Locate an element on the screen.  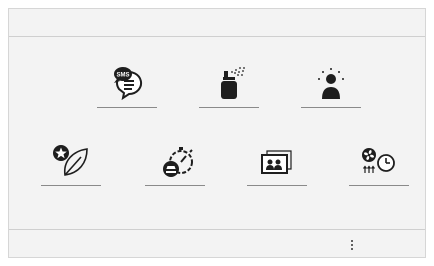
sms-message-icon: SMS is located at coordinates (127, 83).